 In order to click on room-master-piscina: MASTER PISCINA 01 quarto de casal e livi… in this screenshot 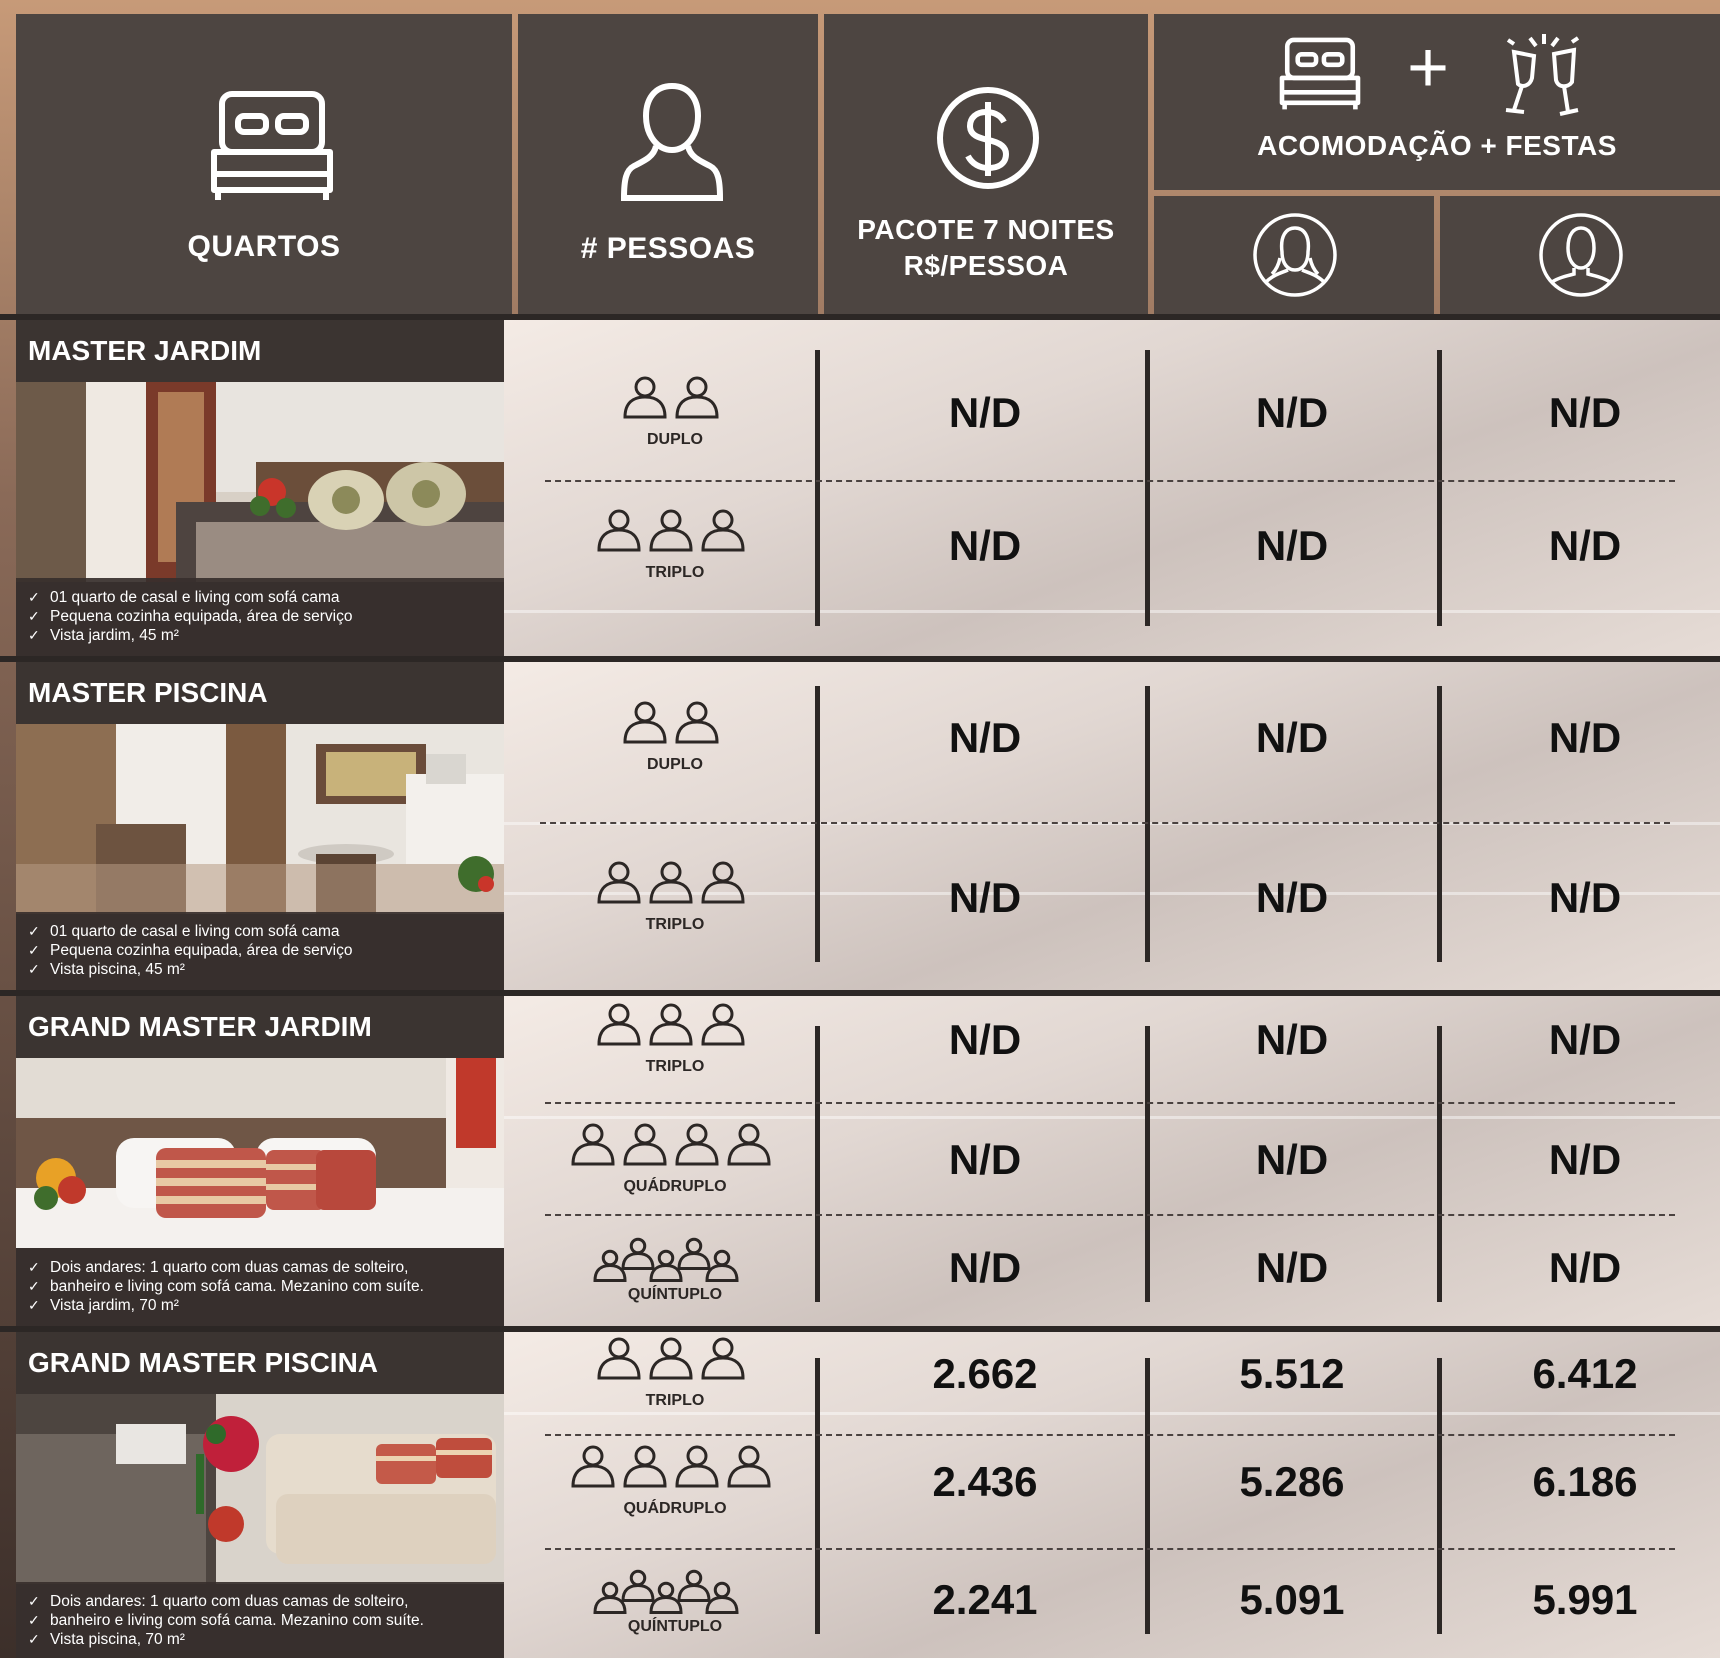, I will do `click(264, 826)`.